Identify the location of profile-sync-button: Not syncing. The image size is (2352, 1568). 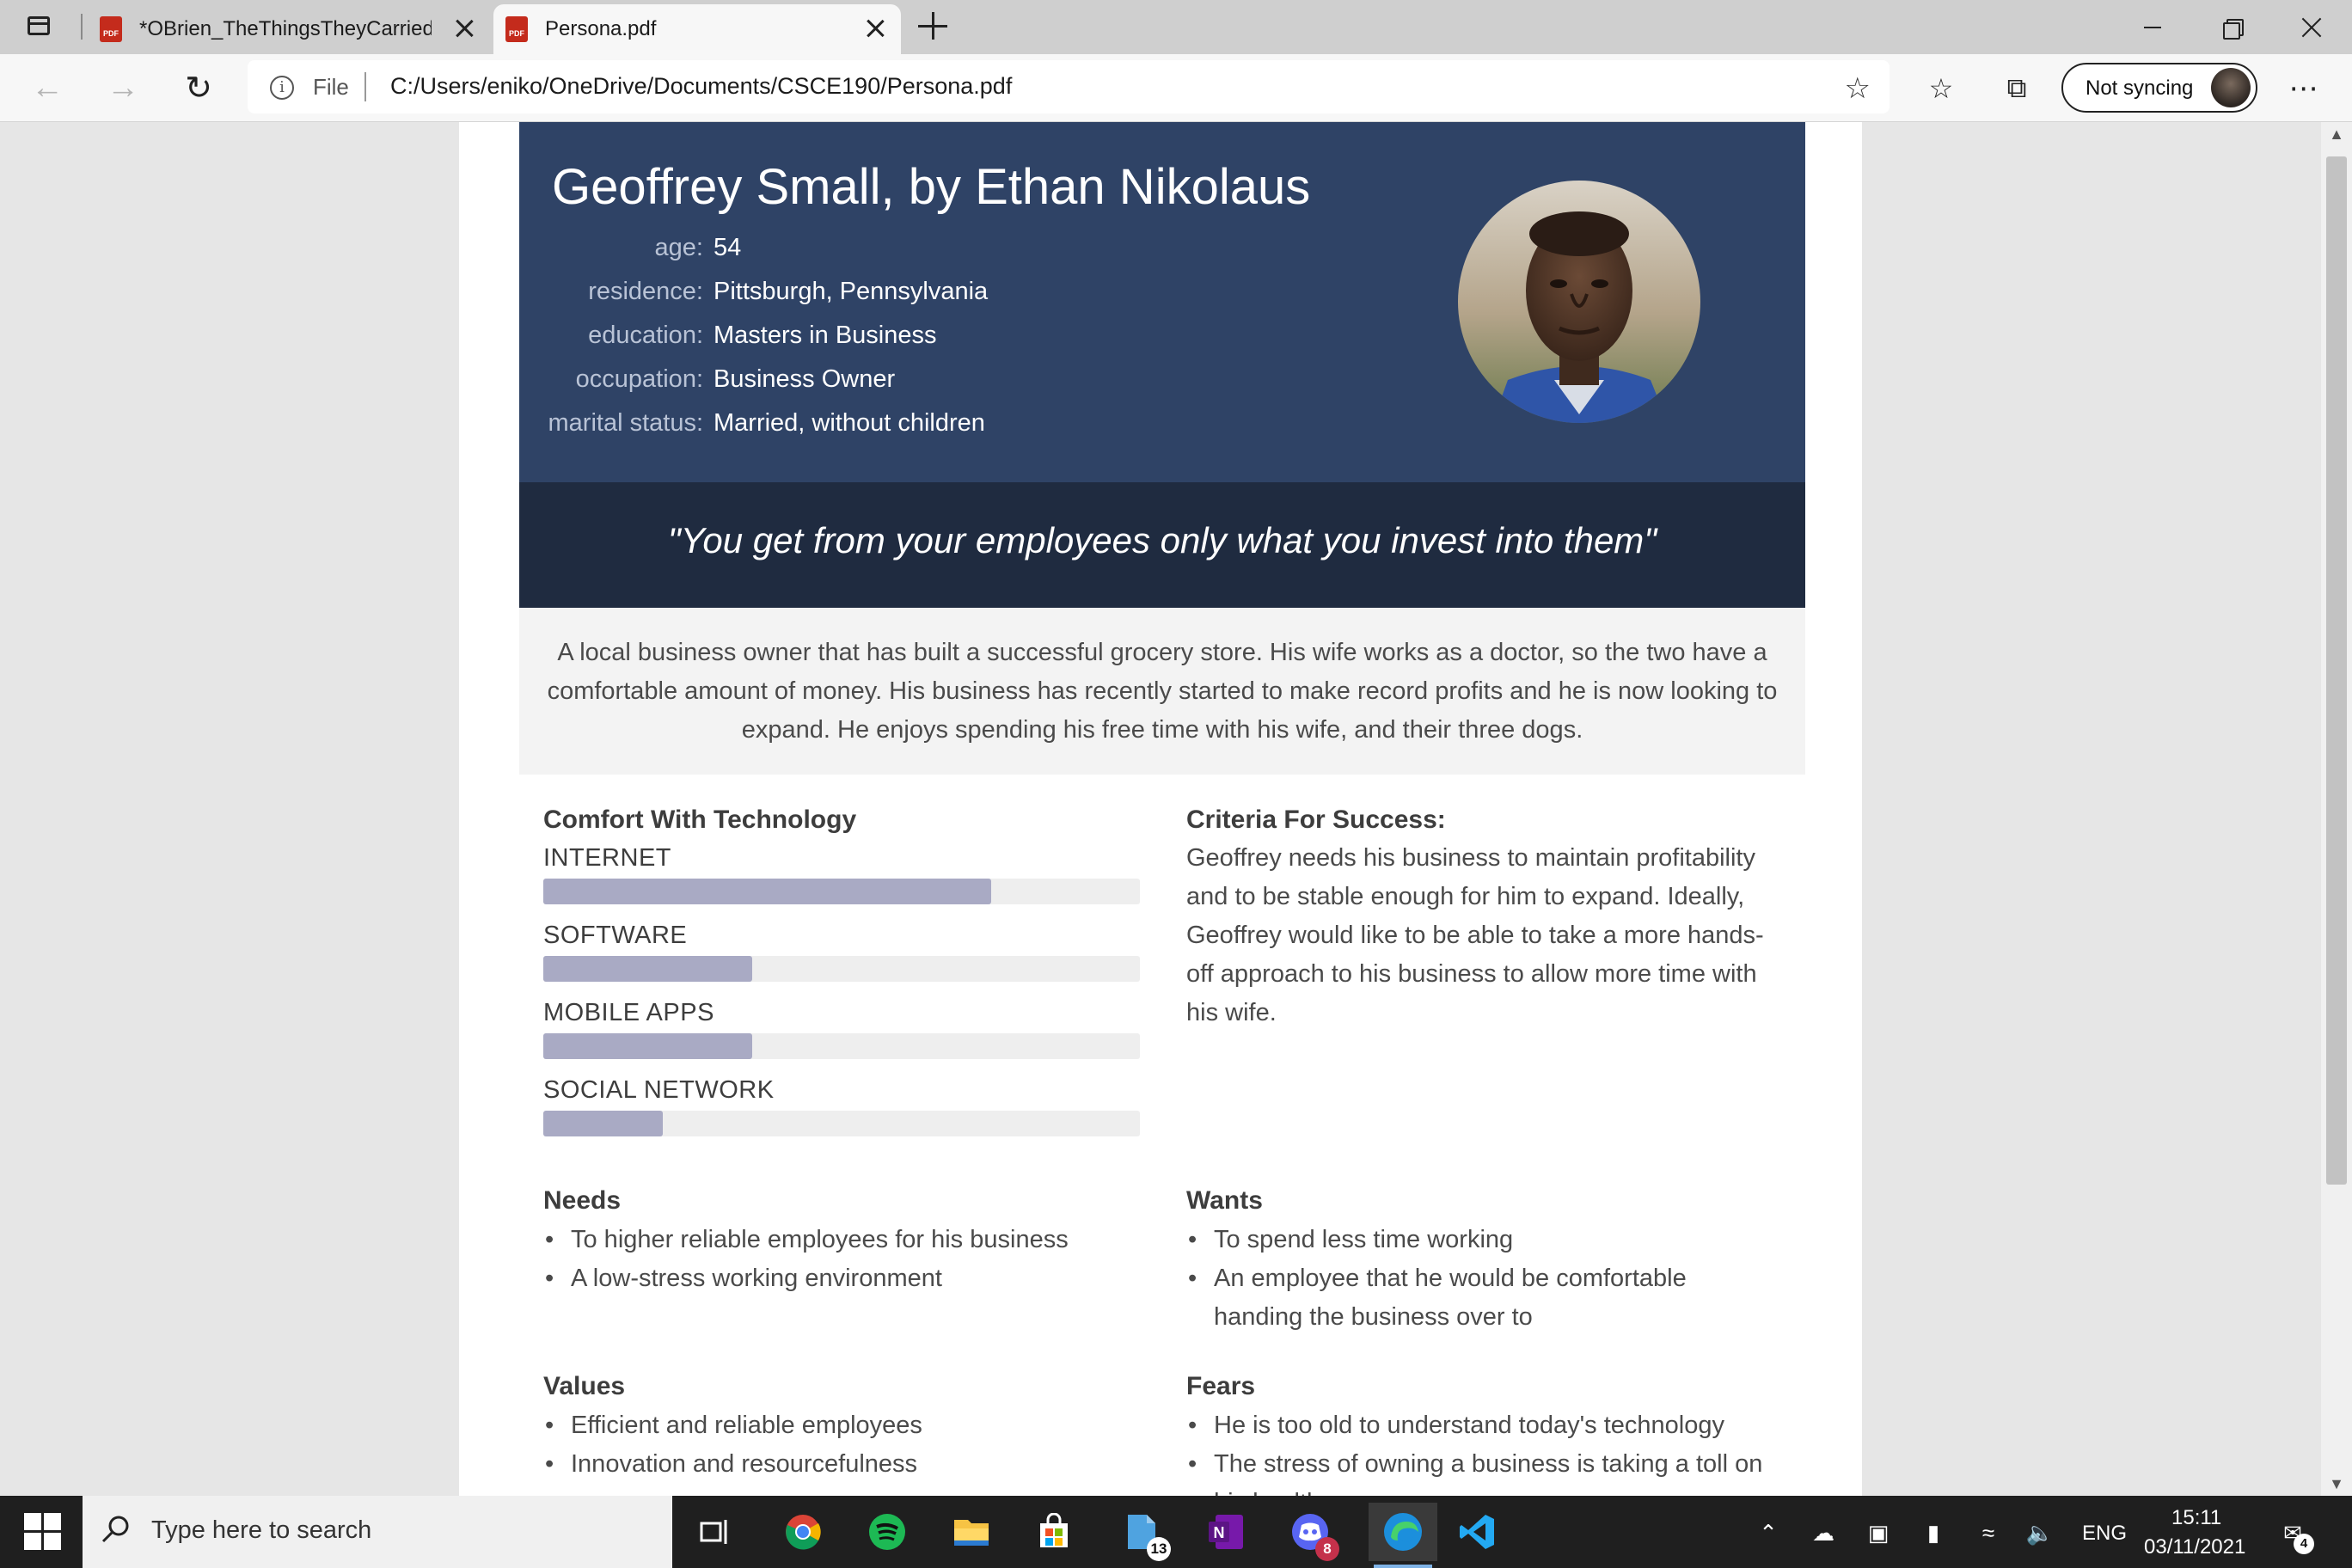
(2159, 88).